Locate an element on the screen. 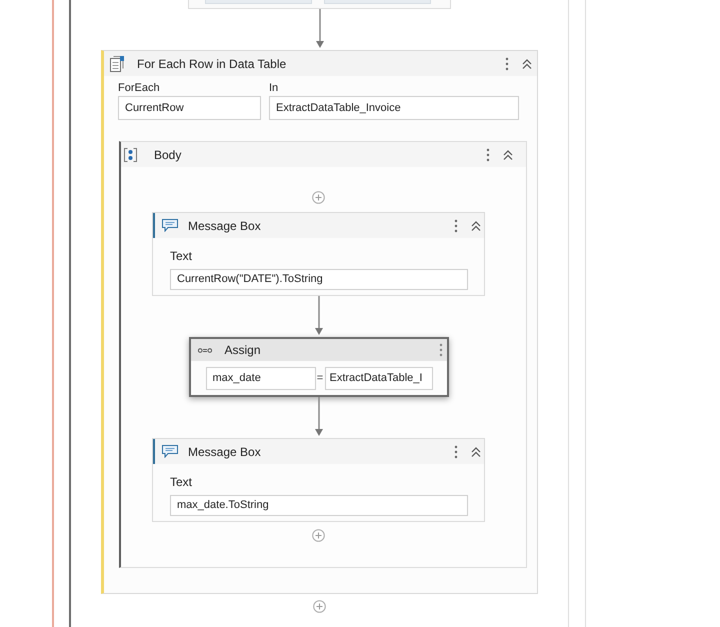  activity-title: For Each Row in Data Table is located at coordinates (211, 63).